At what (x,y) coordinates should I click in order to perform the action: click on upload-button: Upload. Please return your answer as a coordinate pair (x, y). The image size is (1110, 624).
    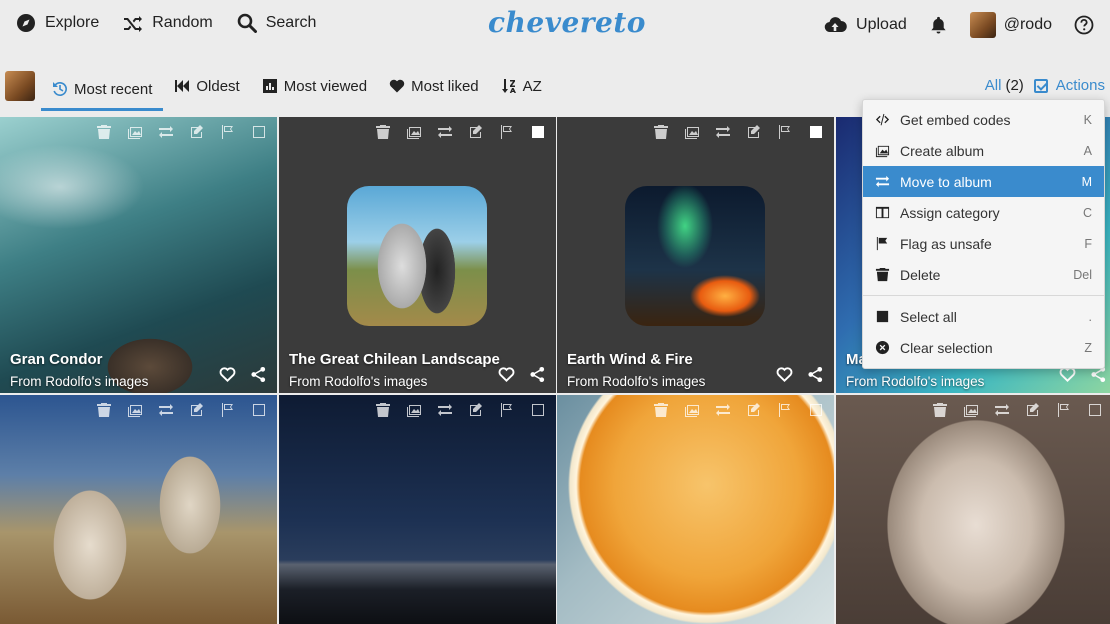
    Looking at the image, I should click on (865, 25).